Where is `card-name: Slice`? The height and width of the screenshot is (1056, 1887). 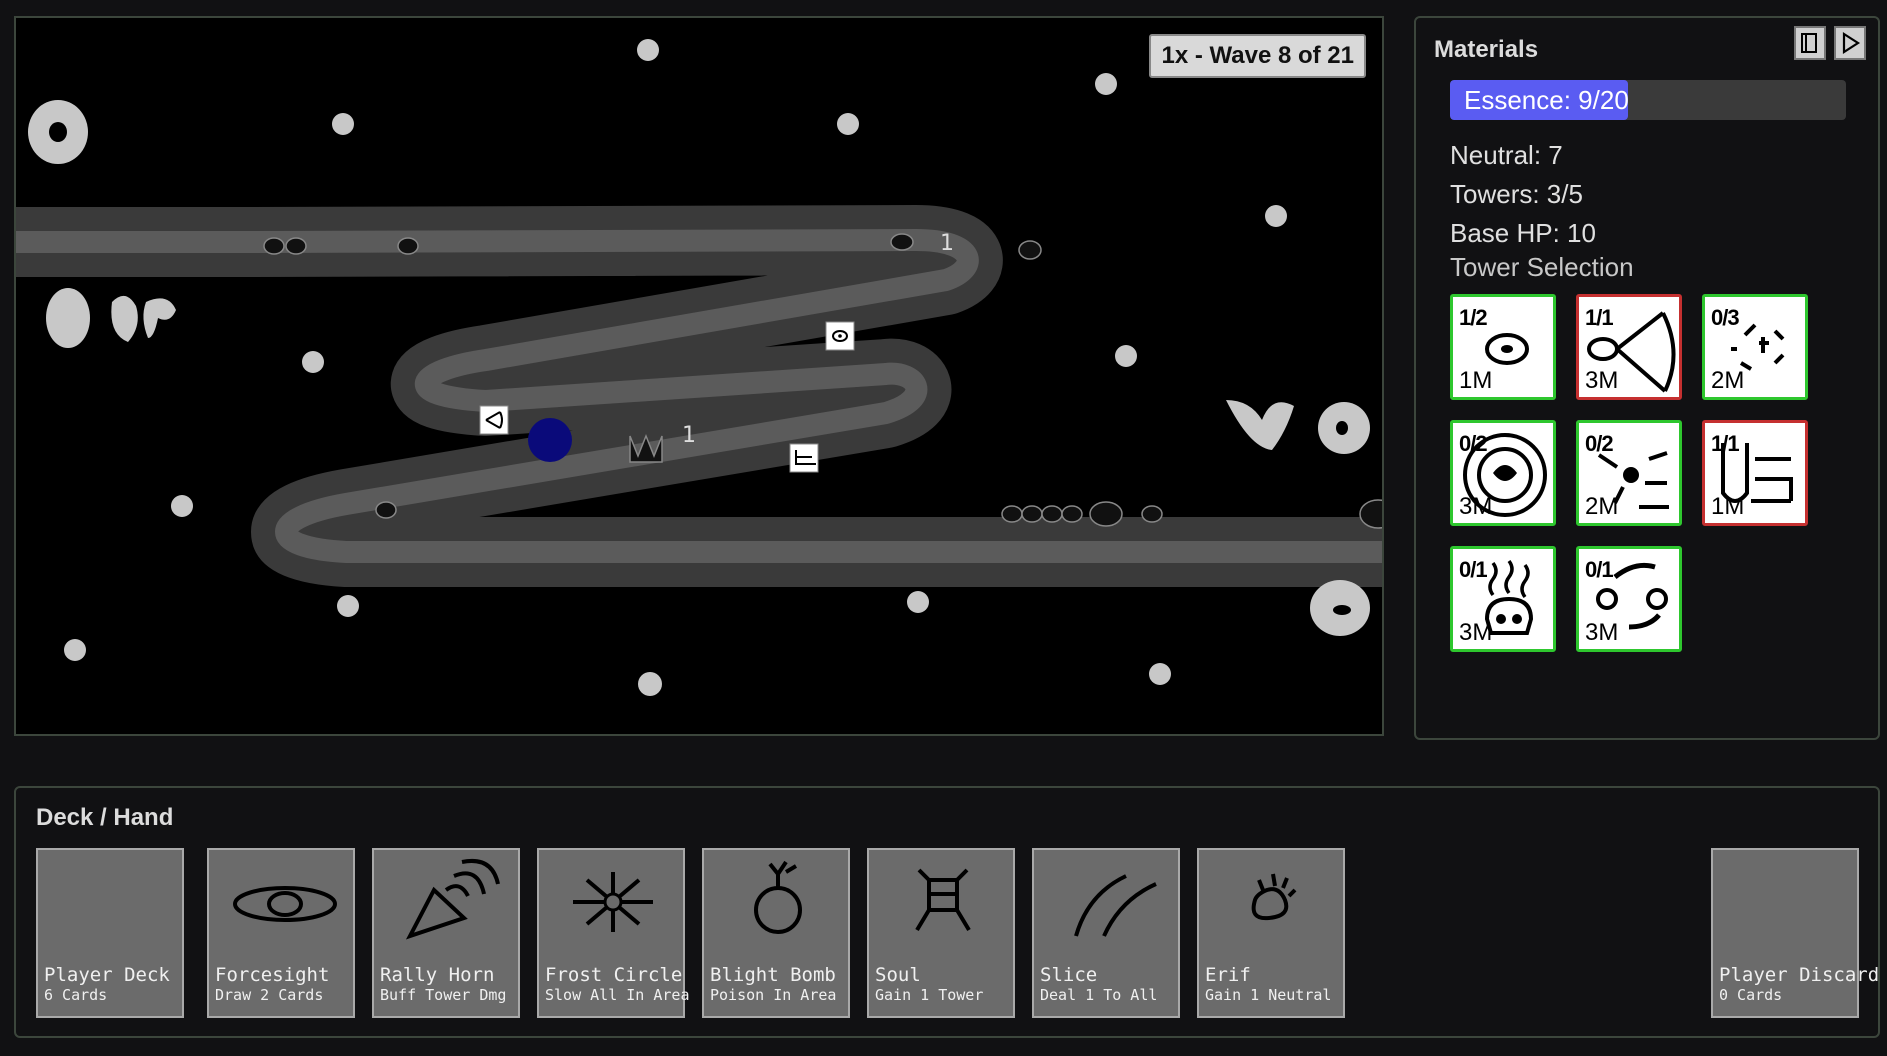
card-name: Slice is located at coordinates (1069, 975).